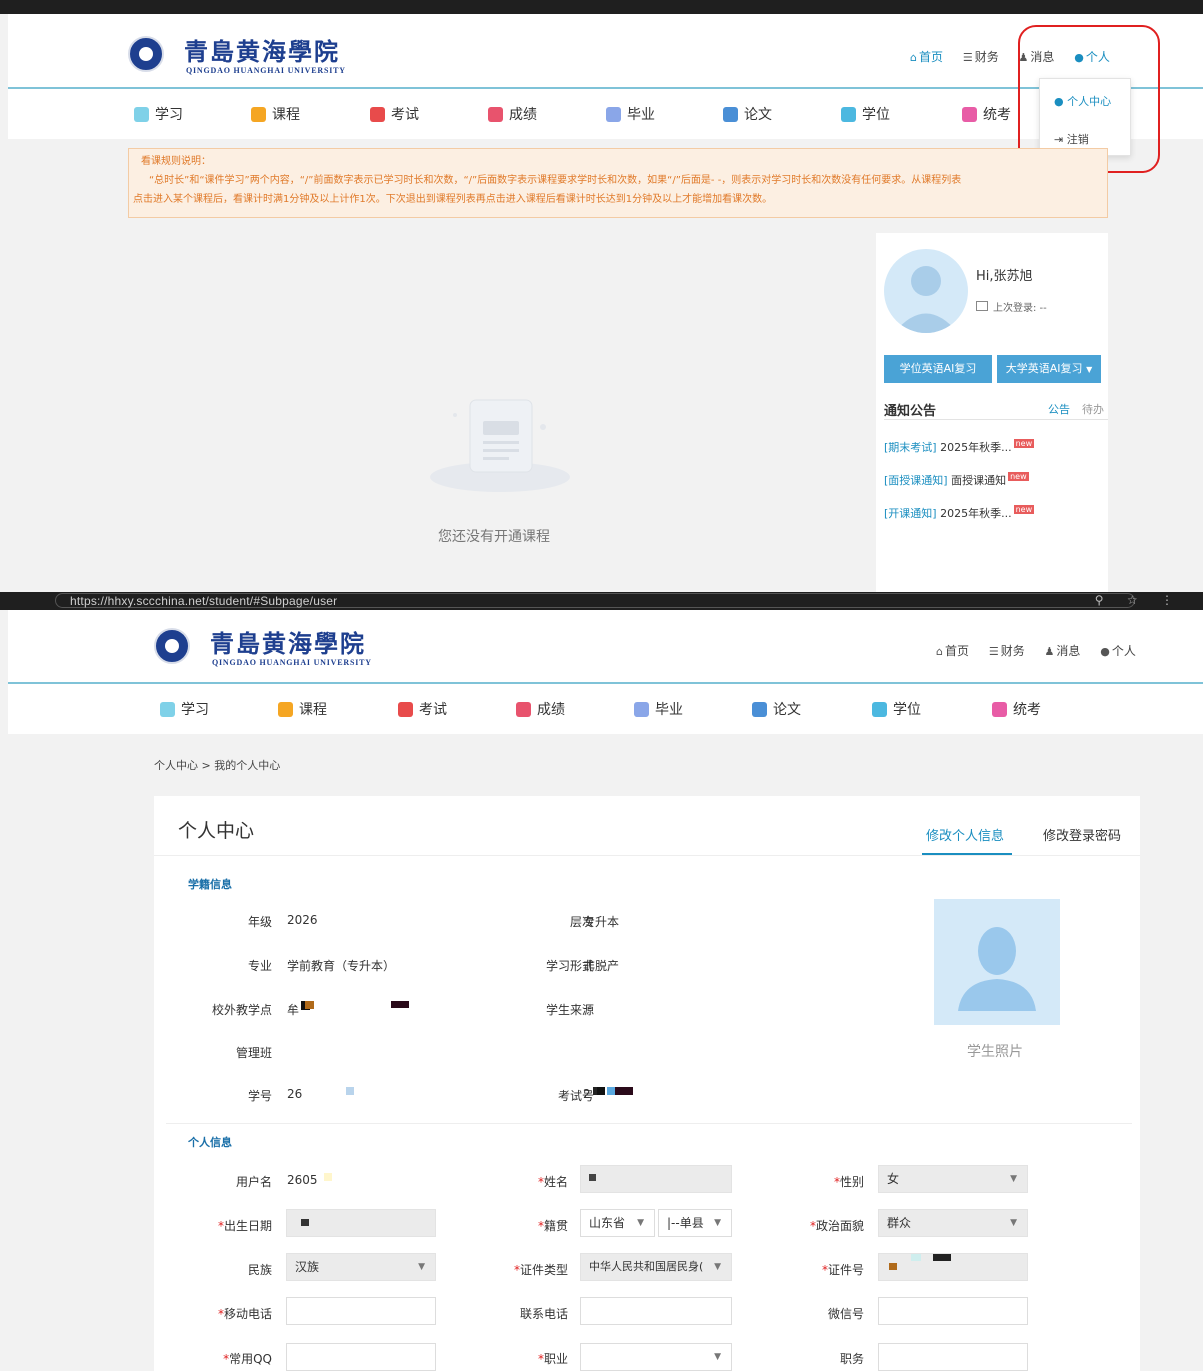 The height and width of the screenshot is (1371, 1203). I want to click on mobile-label-text: 移动电话, so click(247, 1314).